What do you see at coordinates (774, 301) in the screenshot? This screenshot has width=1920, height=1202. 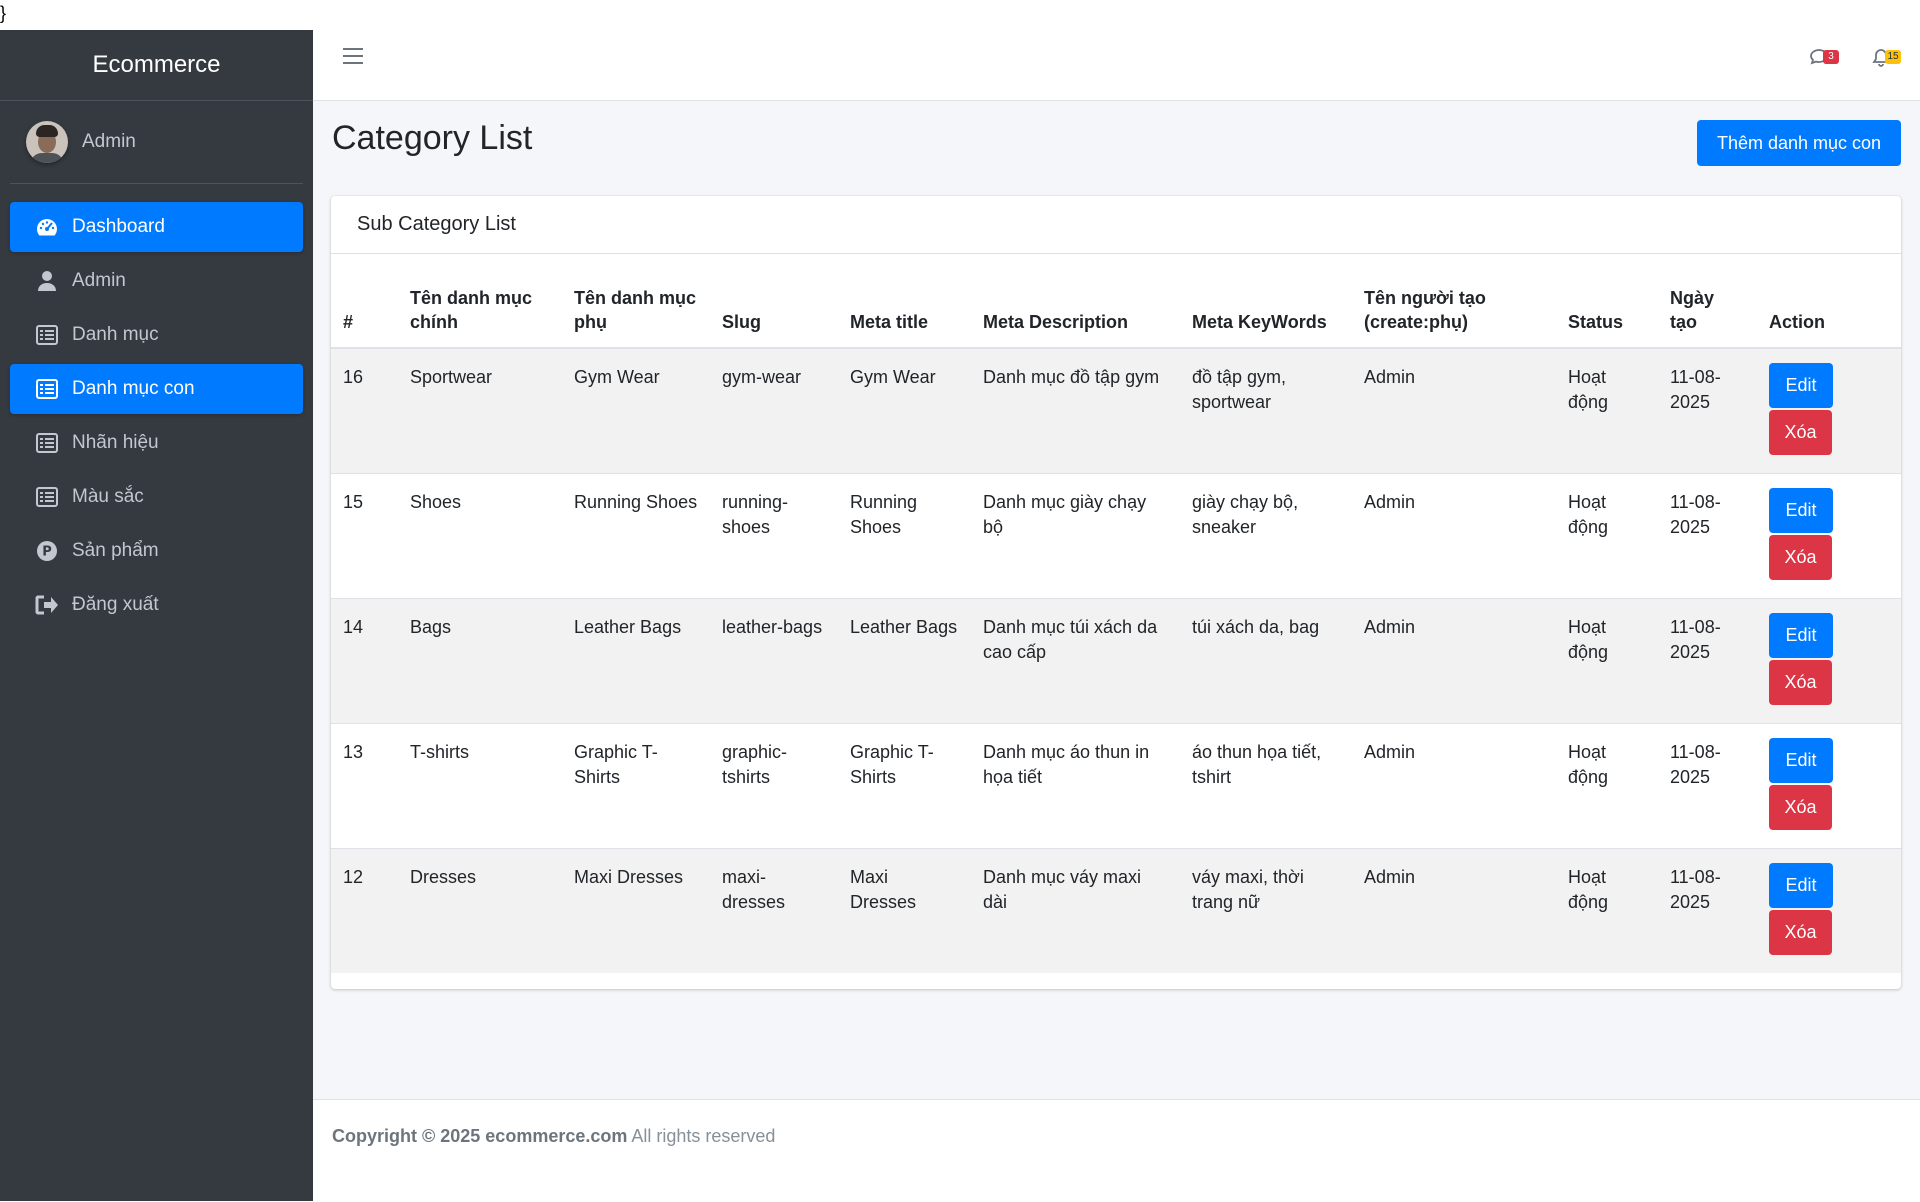 I see `column-header-slug: Slug` at bounding box center [774, 301].